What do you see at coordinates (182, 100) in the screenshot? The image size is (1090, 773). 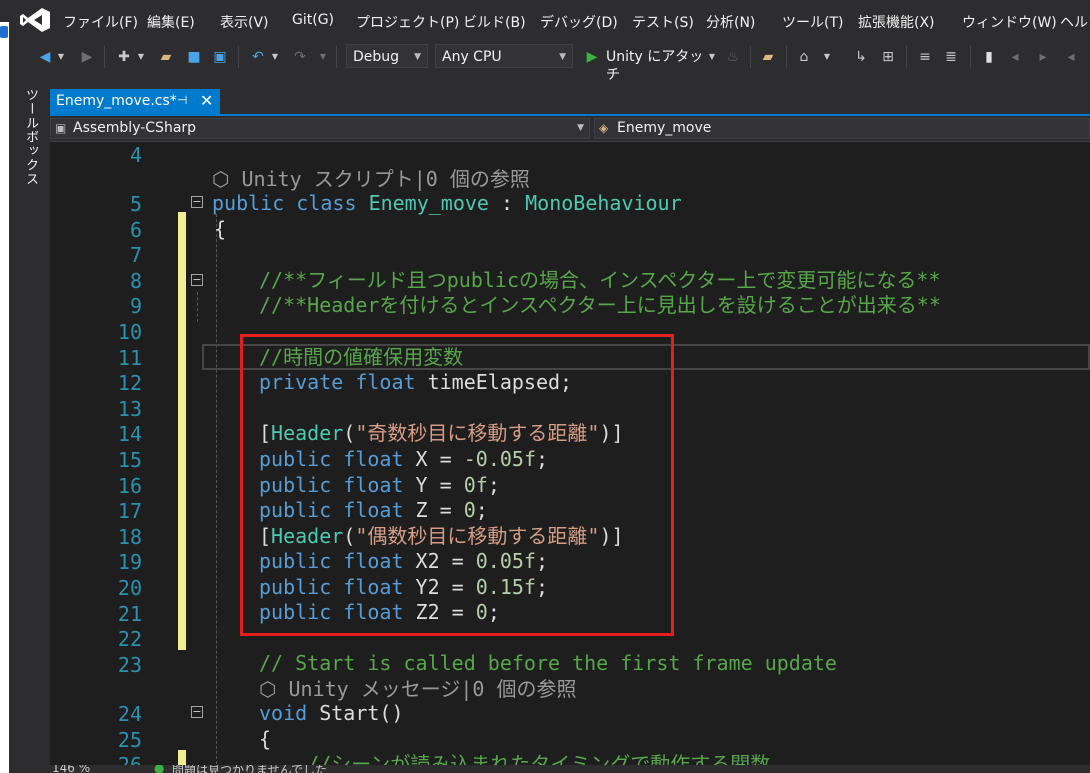 I see `pin-icon: ⊣` at bounding box center [182, 100].